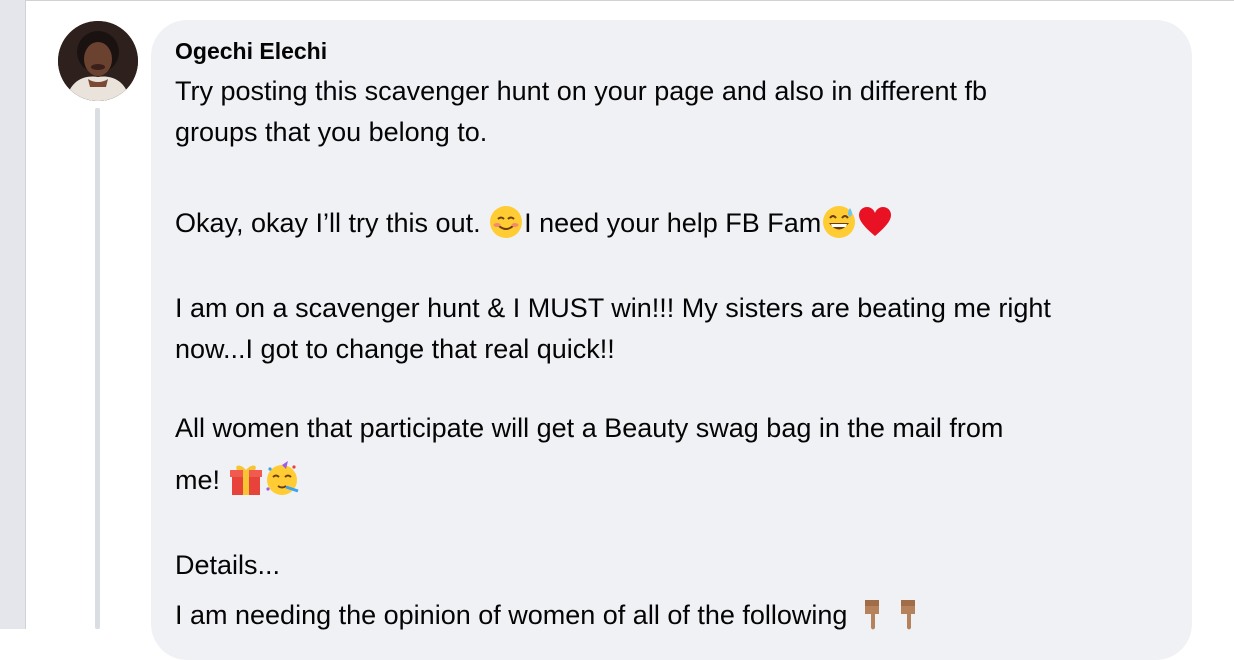 This screenshot has width=1234, height=660. What do you see at coordinates (246, 479) in the screenshot?
I see `gift-icon` at bounding box center [246, 479].